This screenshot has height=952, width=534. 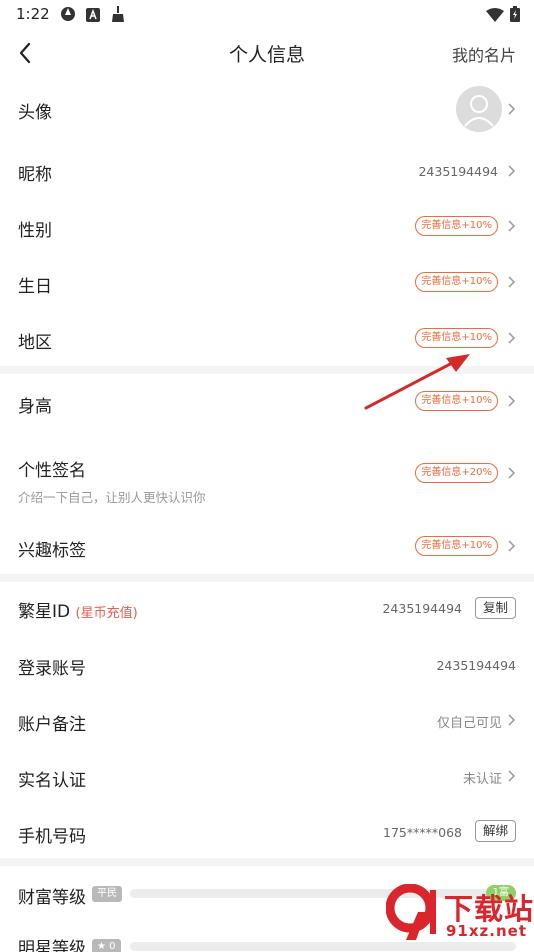 What do you see at coordinates (52, 669) in the screenshot?
I see `login-account-label: 登录账号` at bounding box center [52, 669].